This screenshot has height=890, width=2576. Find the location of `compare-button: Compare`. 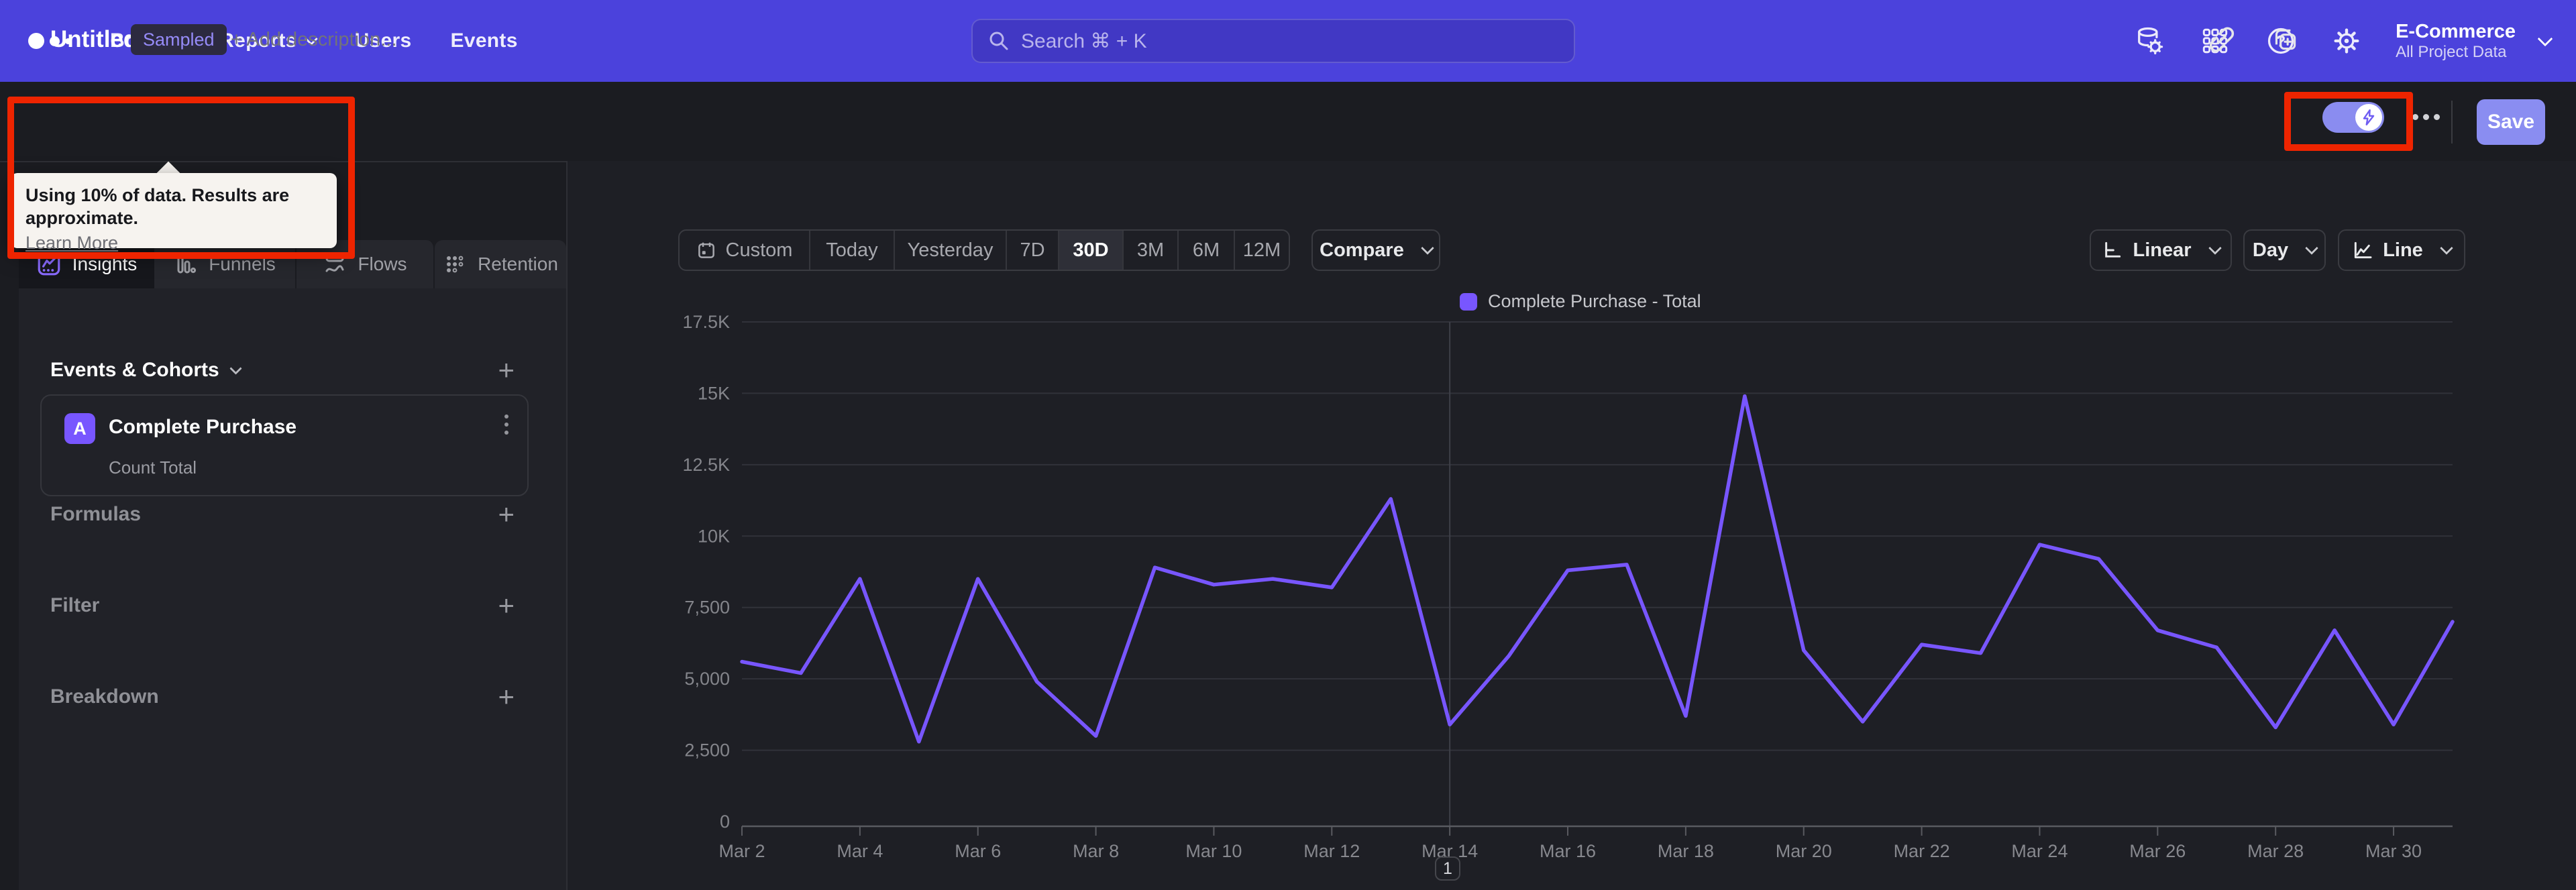

compare-button: Compare is located at coordinates (1375, 250).